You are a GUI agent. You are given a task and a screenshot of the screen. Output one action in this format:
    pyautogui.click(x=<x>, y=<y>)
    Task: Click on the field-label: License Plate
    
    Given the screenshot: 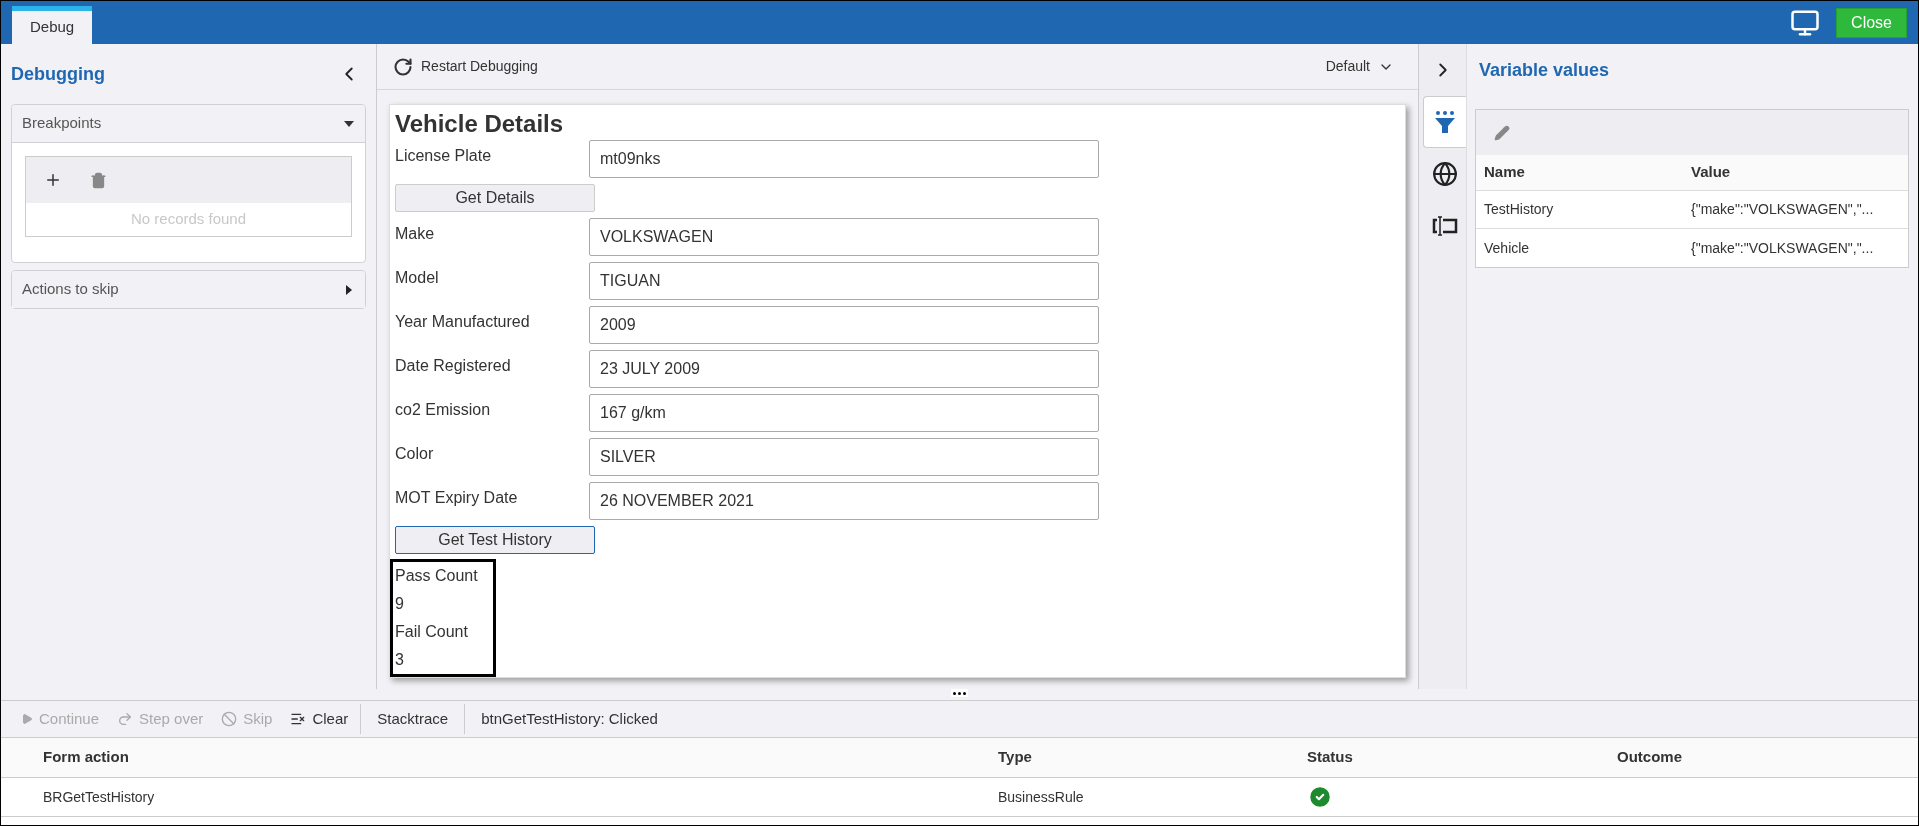 What is the action you would take?
    pyautogui.click(x=444, y=156)
    